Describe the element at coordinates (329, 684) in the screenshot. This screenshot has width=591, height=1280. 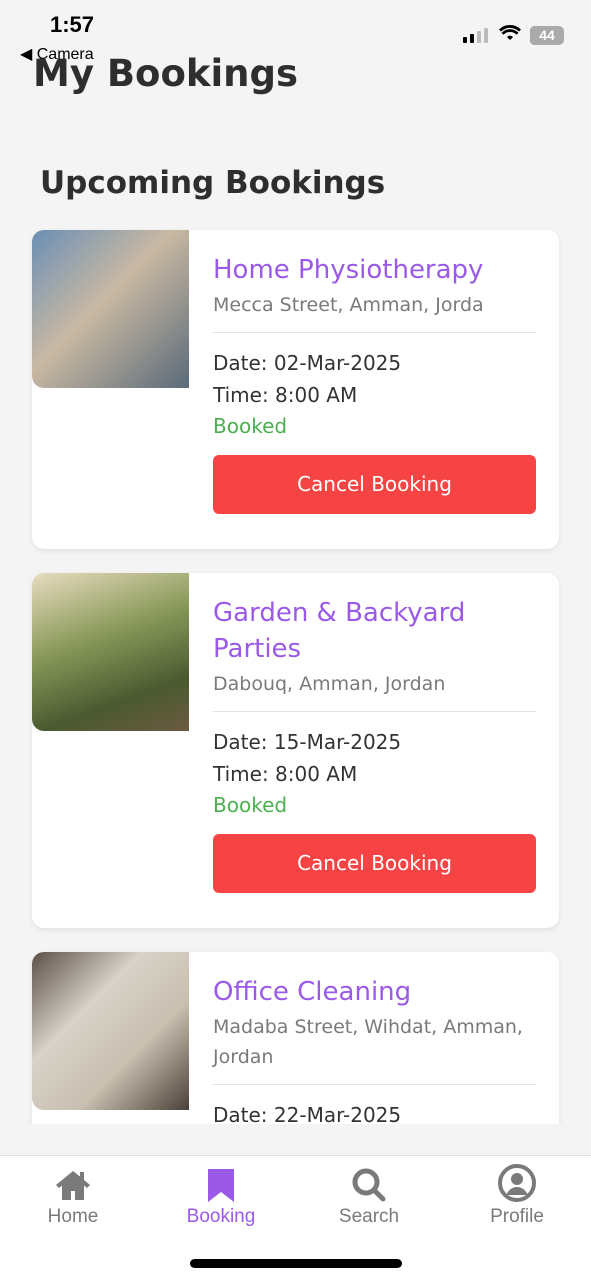
I see `booking-address: Dabouq, Amman, Jordan` at that location.